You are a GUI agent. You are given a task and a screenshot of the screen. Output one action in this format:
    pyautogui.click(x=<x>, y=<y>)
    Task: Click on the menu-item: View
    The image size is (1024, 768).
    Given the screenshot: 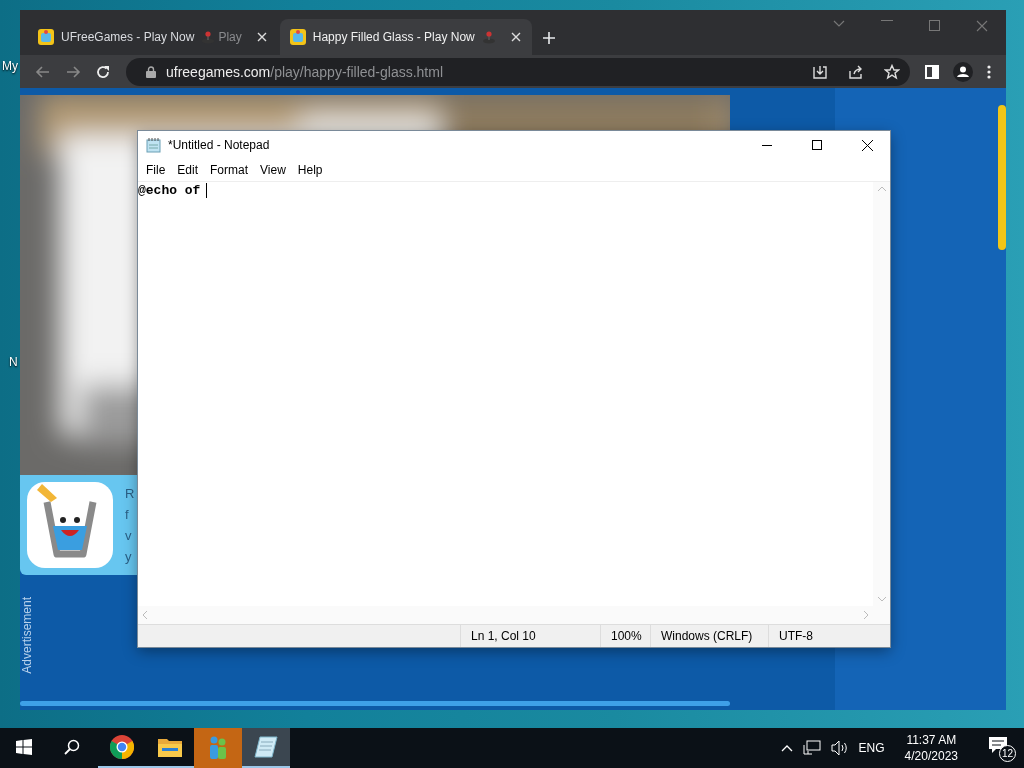 What is the action you would take?
    pyautogui.click(x=273, y=170)
    